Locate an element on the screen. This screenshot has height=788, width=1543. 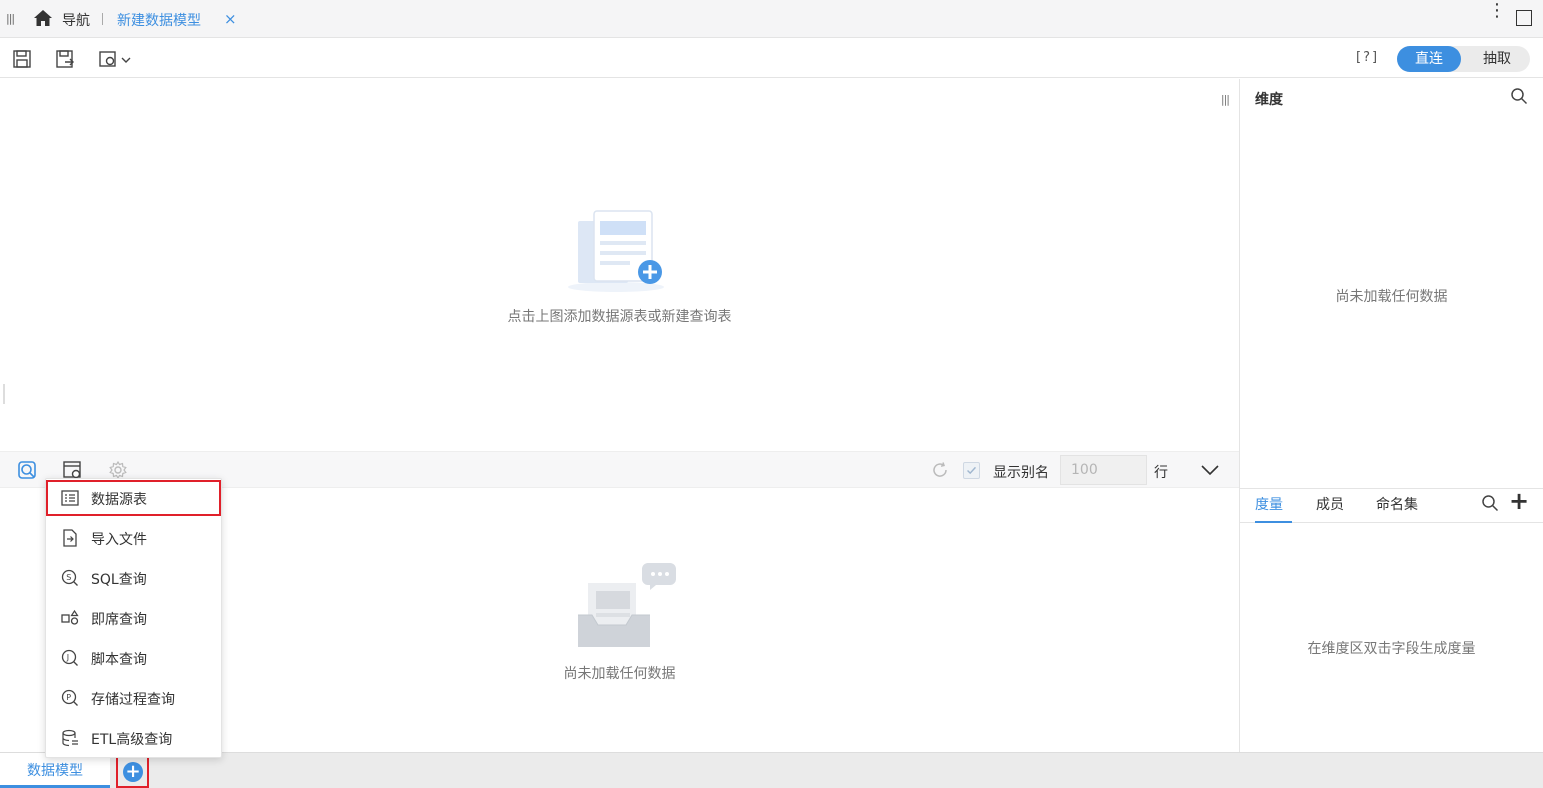
svg-text: P is located at coordinates (68, 697).